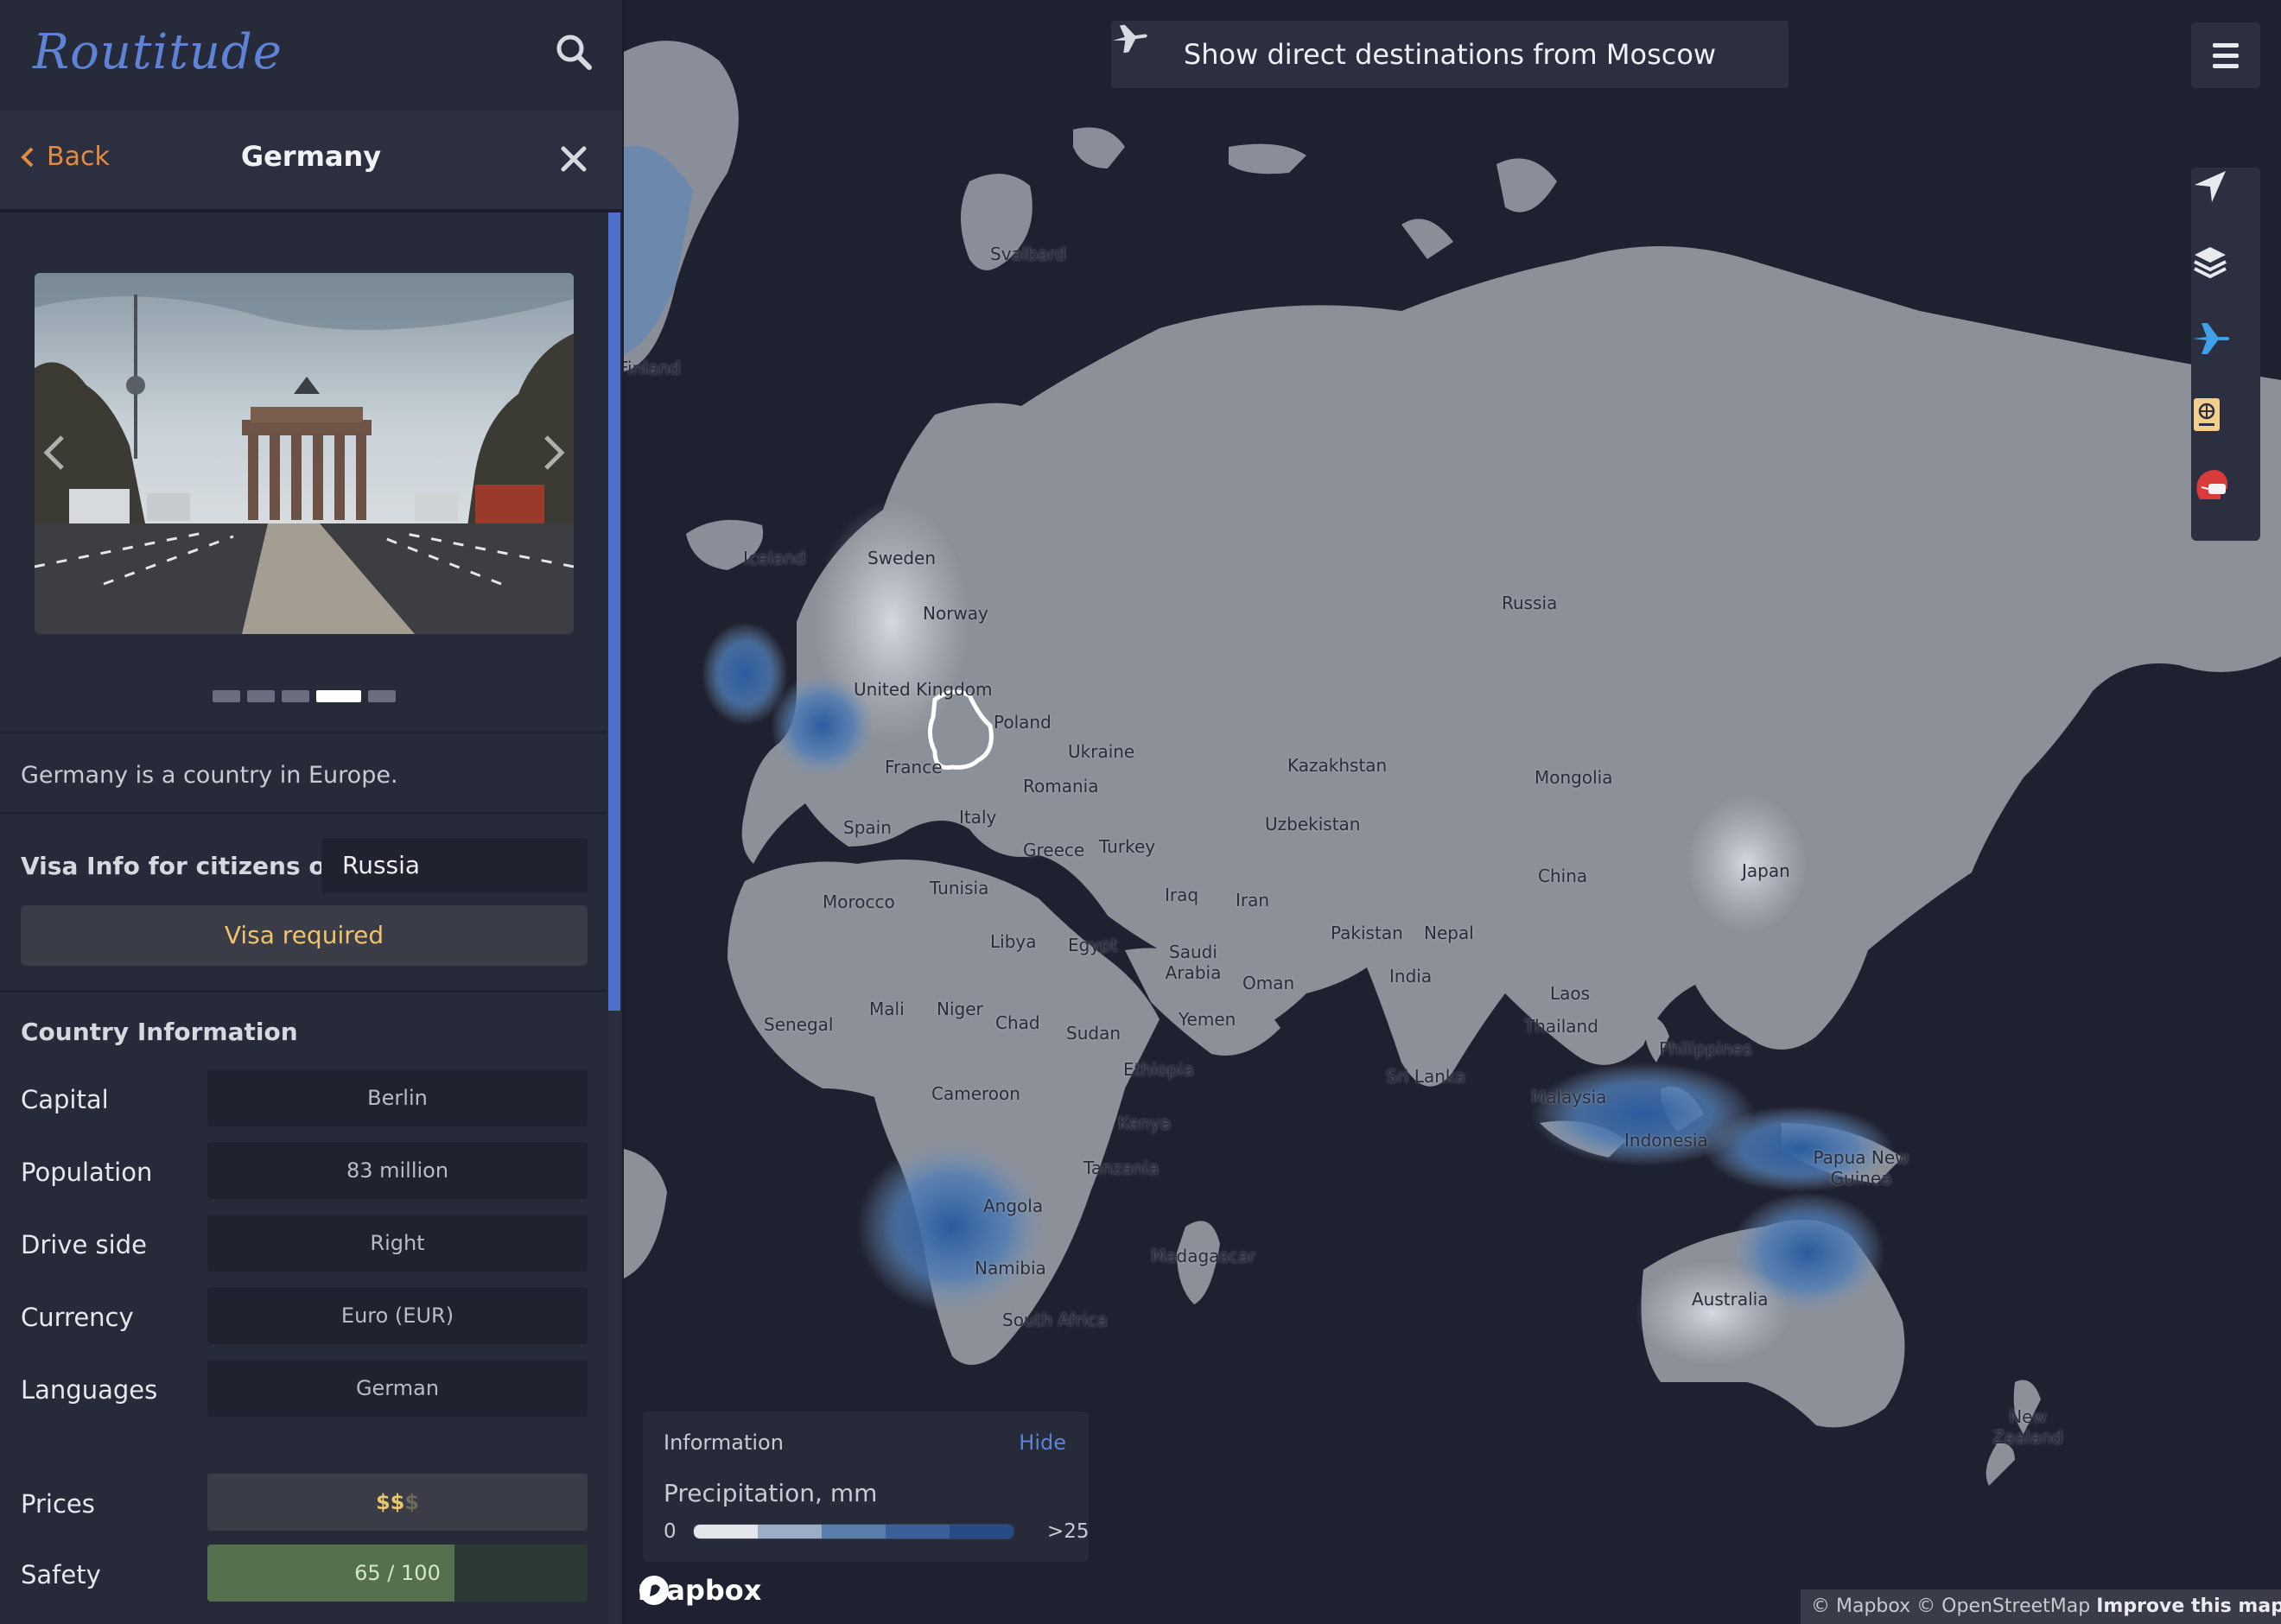  What do you see at coordinates (397, 1388) in the screenshot?
I see `languages-value: German` at bounding box center [397, 1388].